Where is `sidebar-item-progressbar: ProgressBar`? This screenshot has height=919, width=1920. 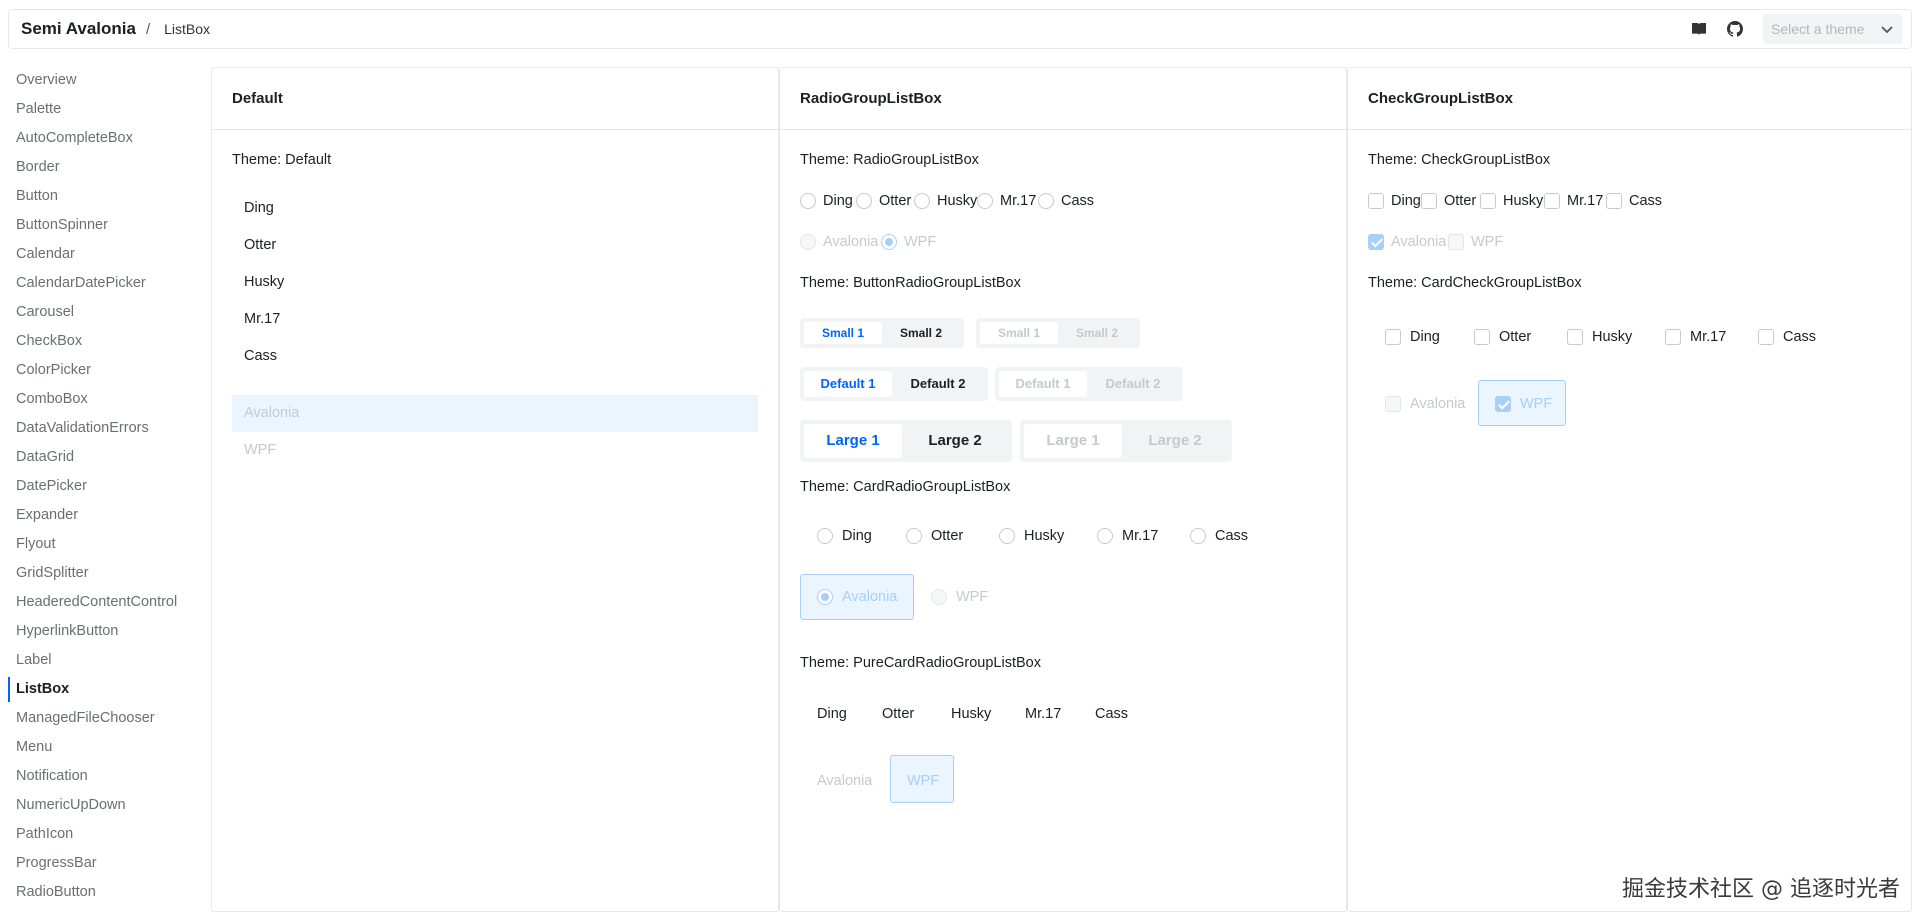
sidebar-item-progressbar: ProgressBar is located at coordinates (108, 863).